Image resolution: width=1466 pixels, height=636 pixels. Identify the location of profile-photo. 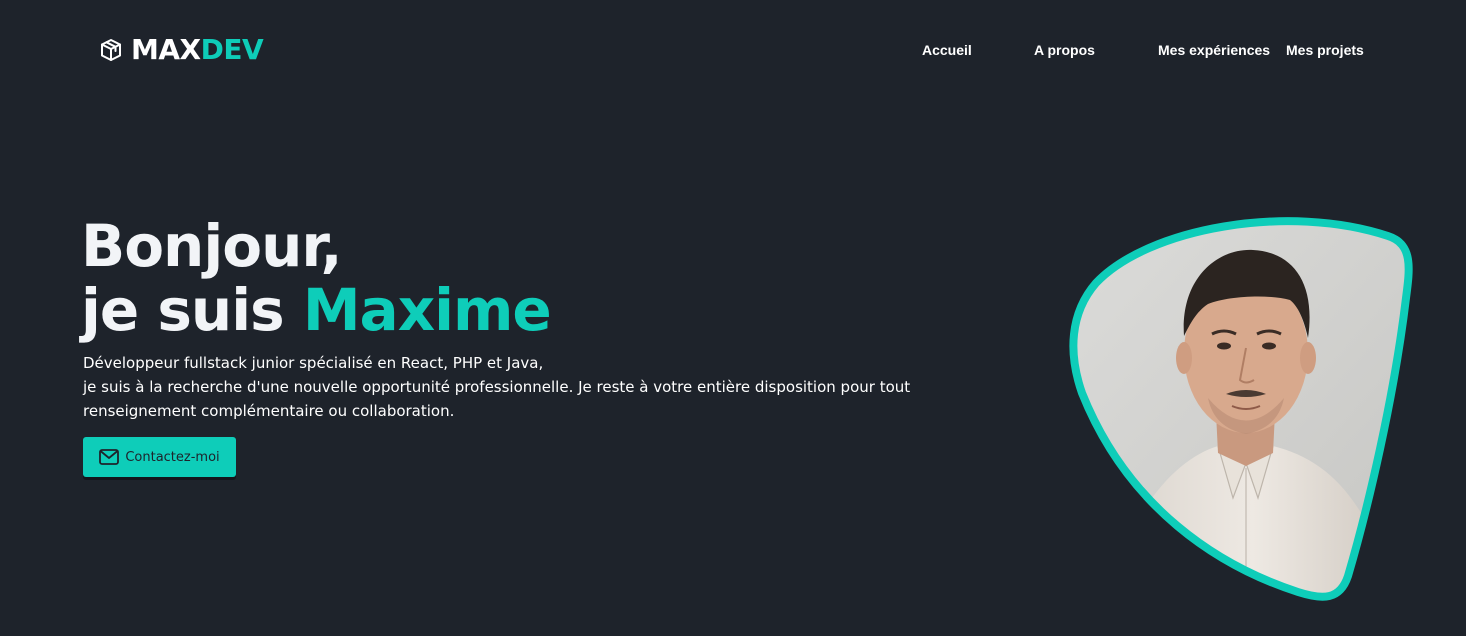
(1243, 405).